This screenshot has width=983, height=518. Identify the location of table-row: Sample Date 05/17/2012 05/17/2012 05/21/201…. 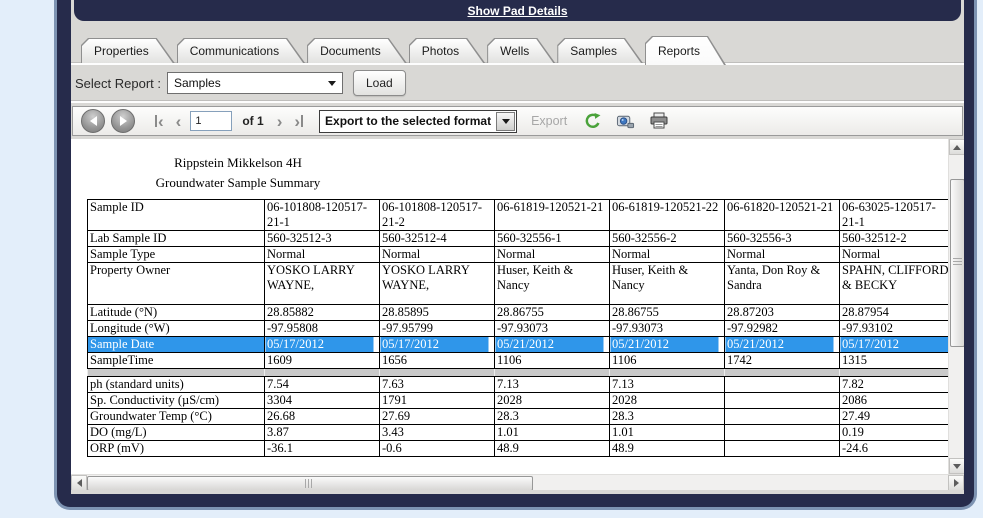
(517, 344).